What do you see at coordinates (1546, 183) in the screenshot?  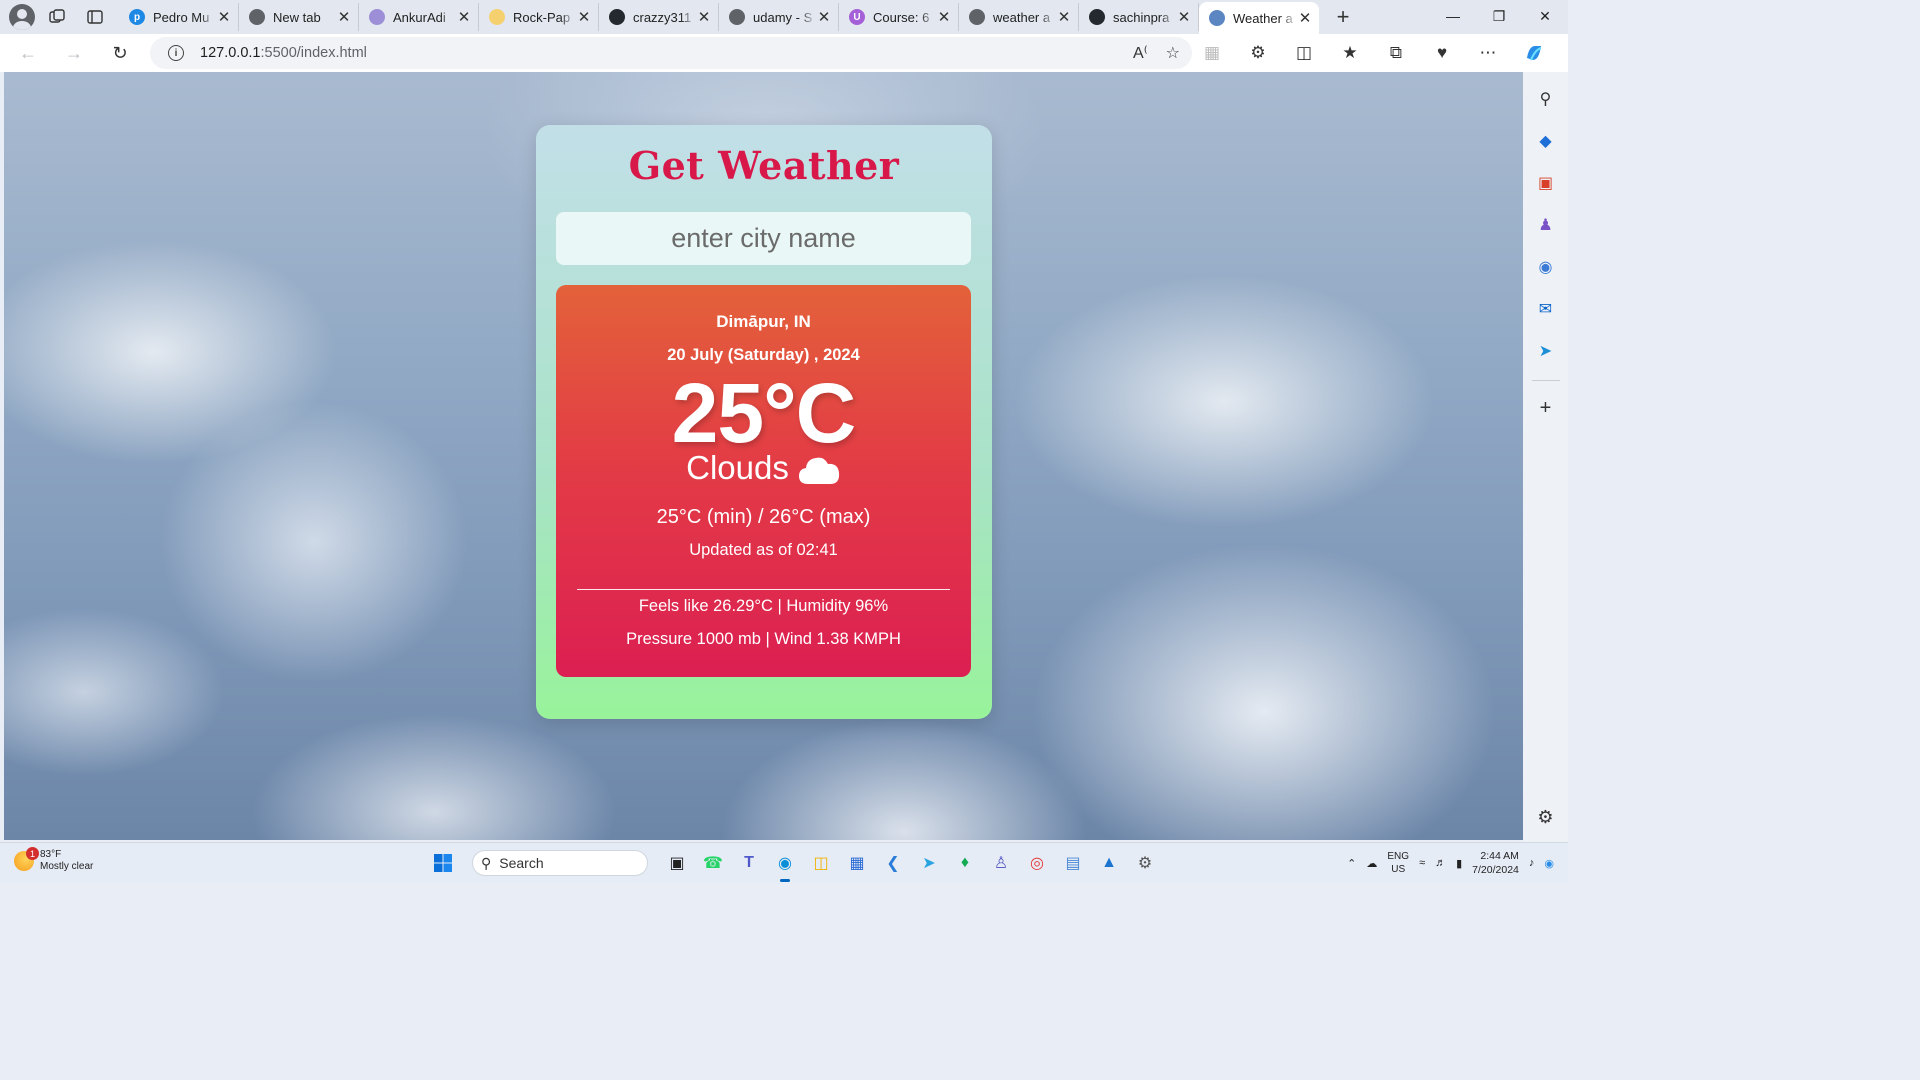 I see `tools-briefcase-icon: ▣` at bounding box center [1546, 183].